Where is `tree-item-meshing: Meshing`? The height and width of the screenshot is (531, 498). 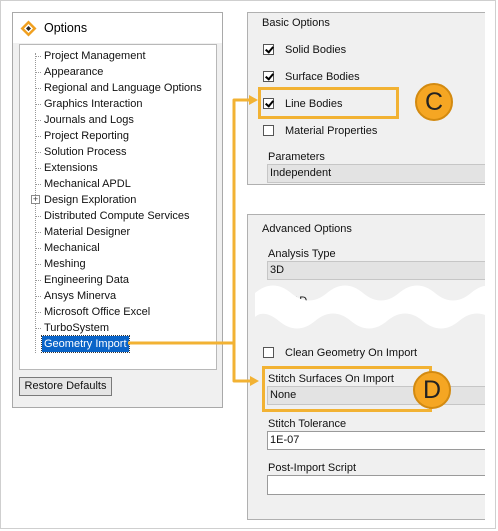 tree-item-meshing: Meshing is located at coordinates (61, 264).